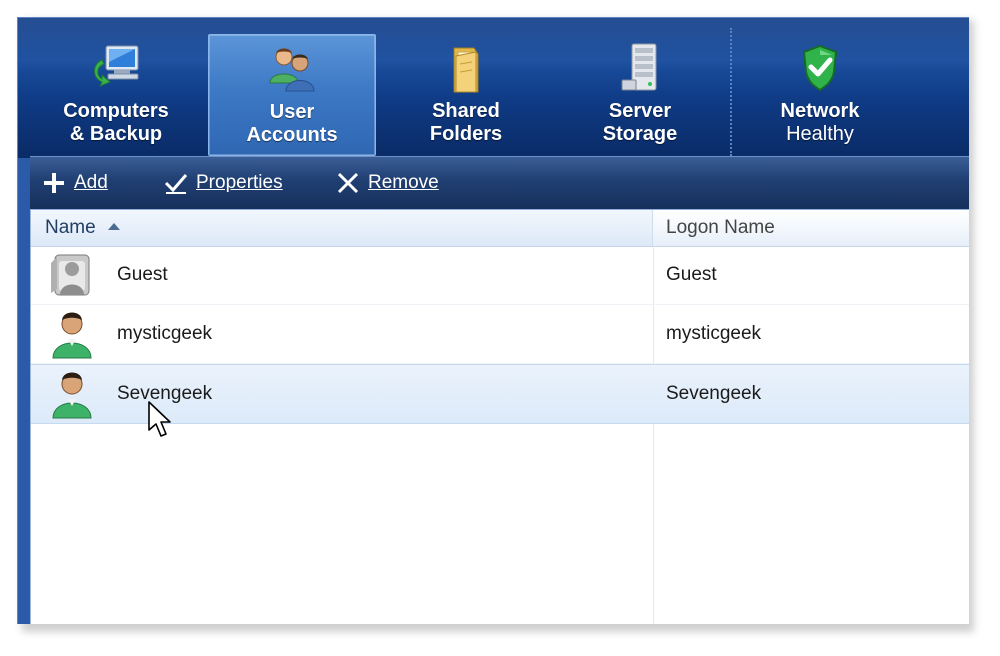 The width and height of the screenshot is (1000, 656). Describe the element at coordinates (811, 228) in the screenshot. I see `column-header-logon-name: Logon Name` at that location.